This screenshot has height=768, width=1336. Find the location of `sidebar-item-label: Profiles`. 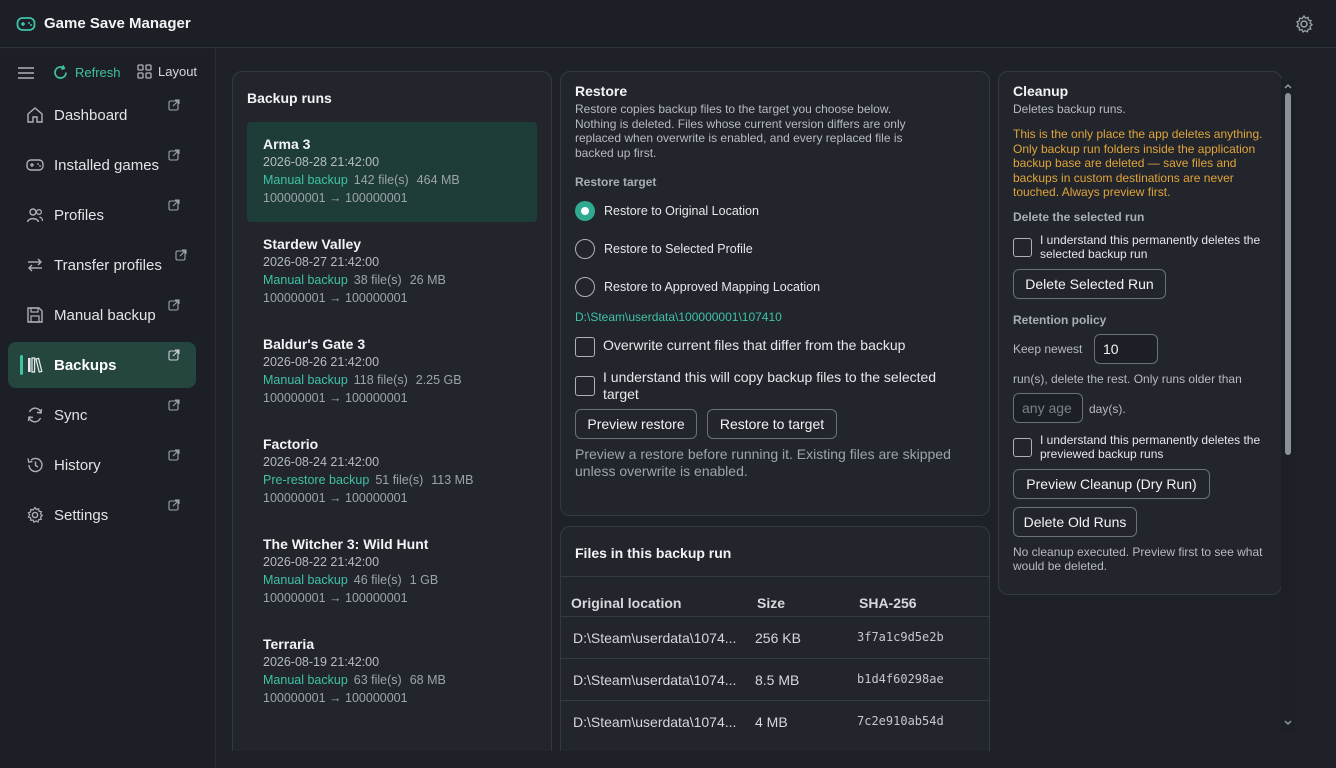

sidebar-item-label: Profiles is located at coordinates (79, 215).